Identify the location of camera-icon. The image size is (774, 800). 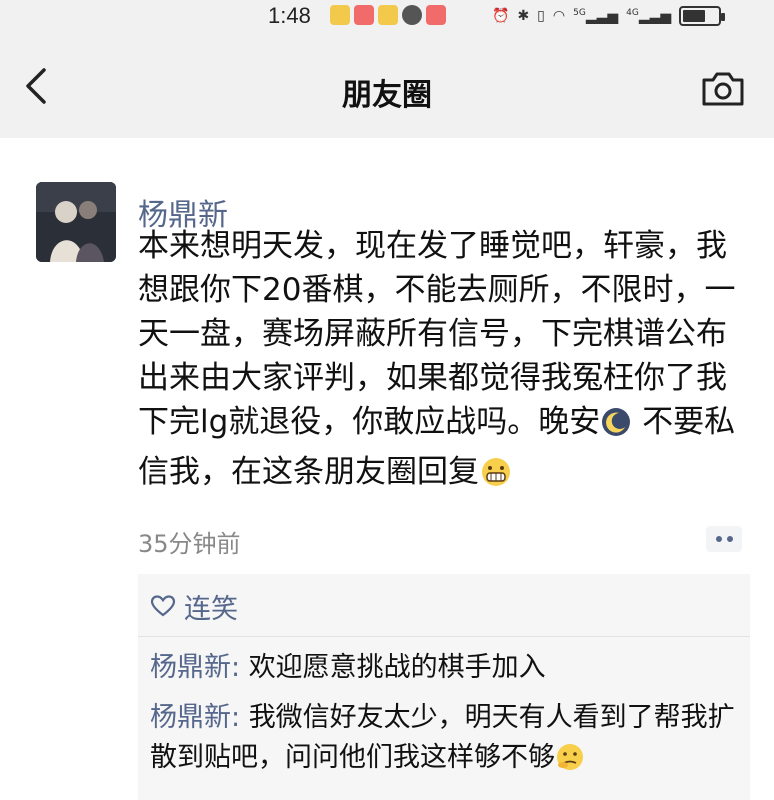
(723, 89).